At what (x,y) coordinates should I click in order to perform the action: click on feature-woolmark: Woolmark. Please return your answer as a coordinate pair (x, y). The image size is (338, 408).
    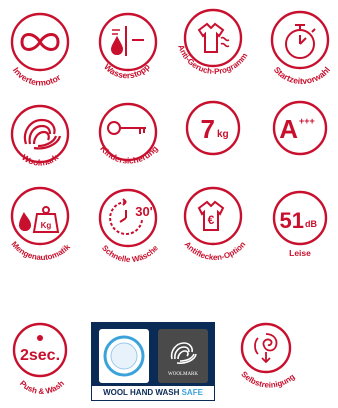
    Looking at the image, I should click on (43, 143).